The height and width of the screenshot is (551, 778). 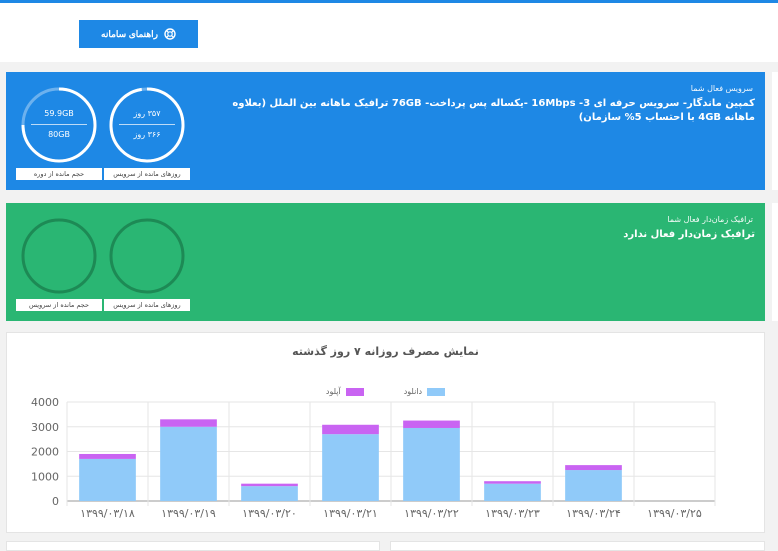 I want to click on days-total-value: ۳۶۶ روز, so click(x=147, y=134).